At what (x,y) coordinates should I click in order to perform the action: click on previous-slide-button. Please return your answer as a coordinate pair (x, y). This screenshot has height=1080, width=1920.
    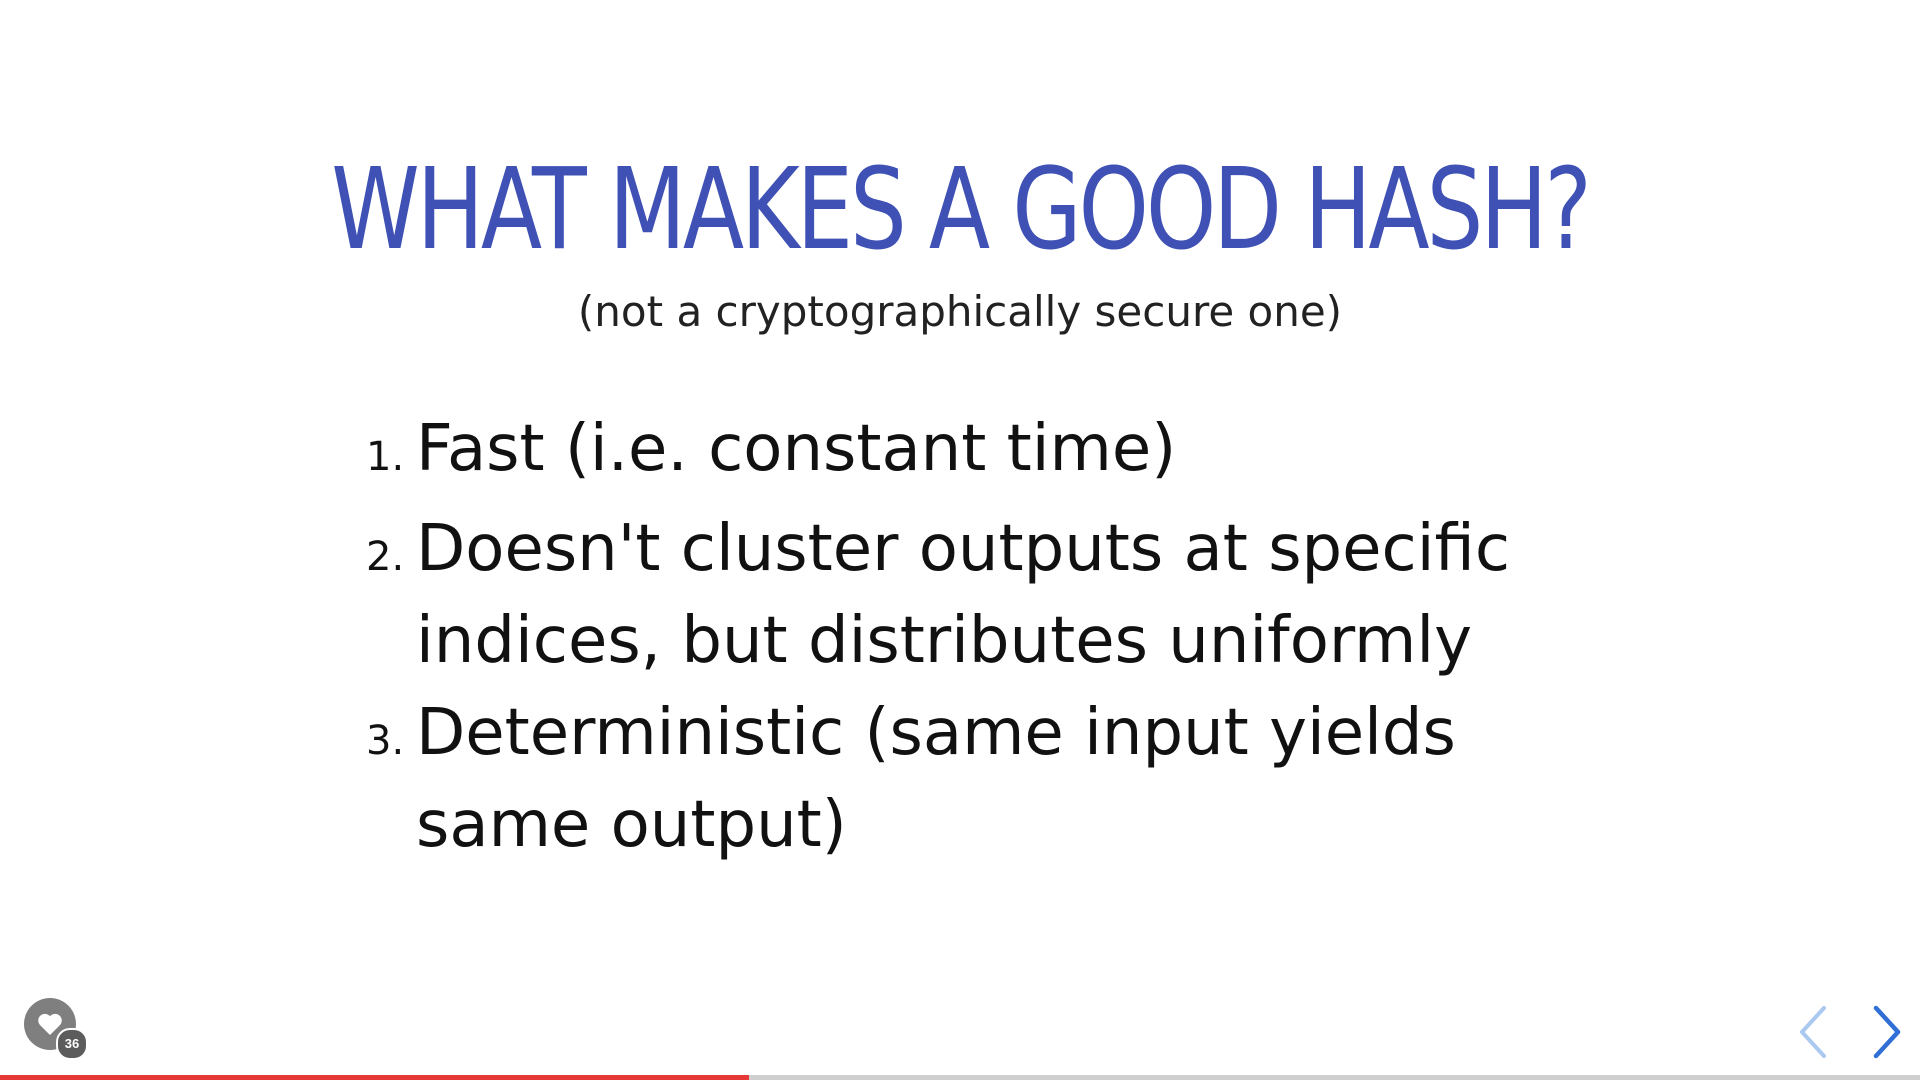
    Looking at the image, I should click on (1814, 1032).